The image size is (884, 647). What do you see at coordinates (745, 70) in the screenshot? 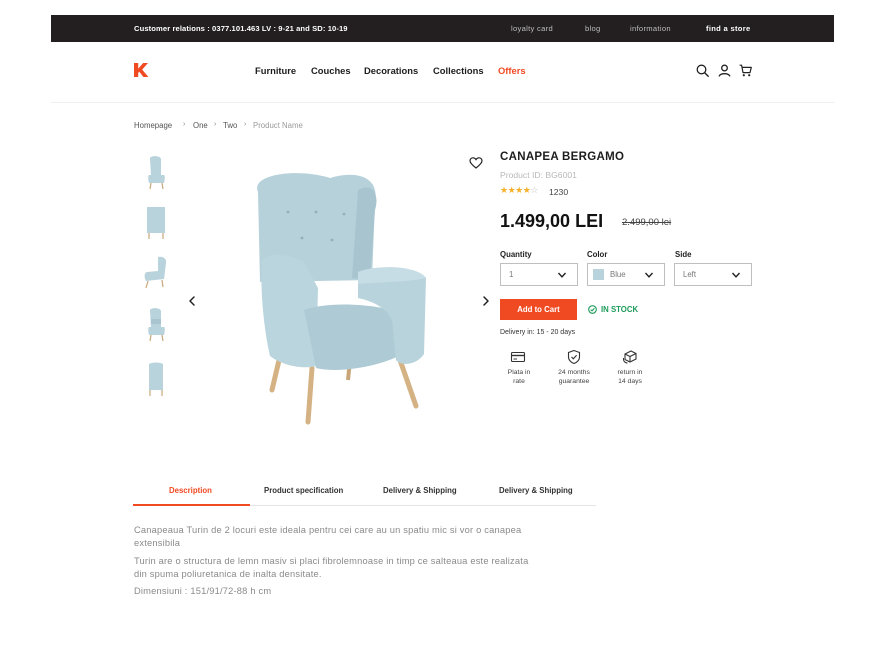
I see `cart-icon` at bounding box center [745, 70].